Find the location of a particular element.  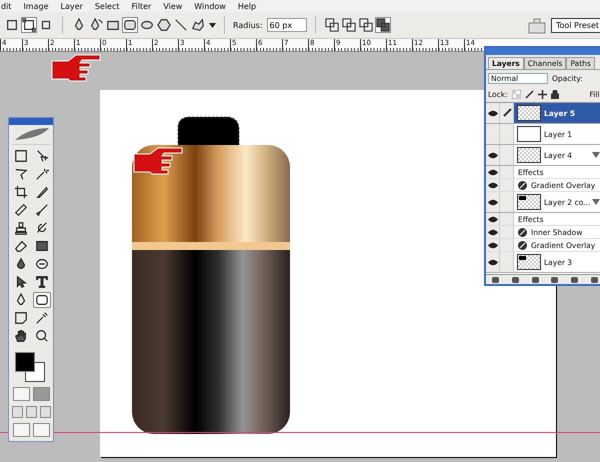

paths-mode-icon is located at coordinates (29, 25).